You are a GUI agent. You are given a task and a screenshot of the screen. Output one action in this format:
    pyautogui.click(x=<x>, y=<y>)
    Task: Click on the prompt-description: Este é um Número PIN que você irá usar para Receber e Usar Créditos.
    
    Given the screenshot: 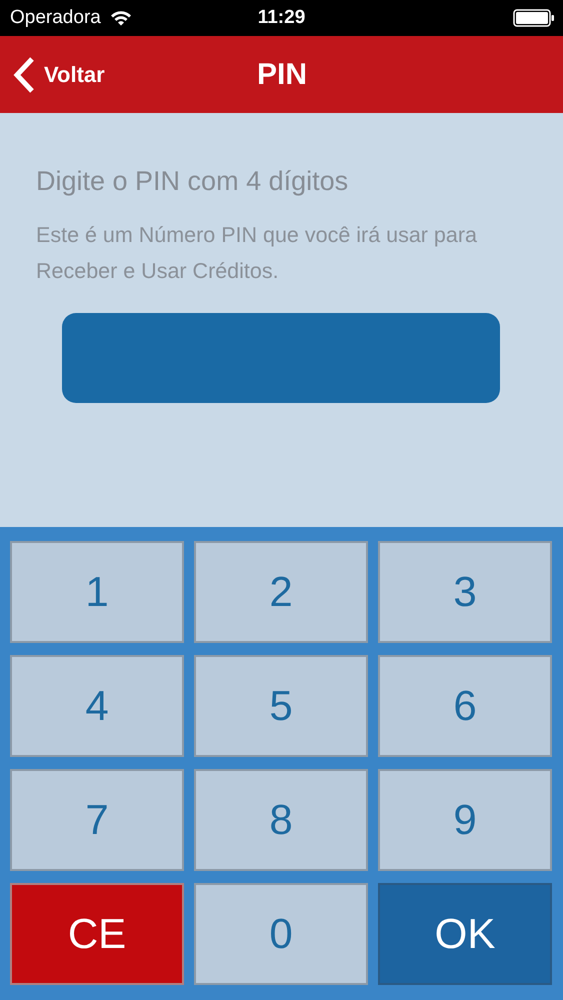 What is the action you would take?
    pyautogui.click(x=257, y=253)
    